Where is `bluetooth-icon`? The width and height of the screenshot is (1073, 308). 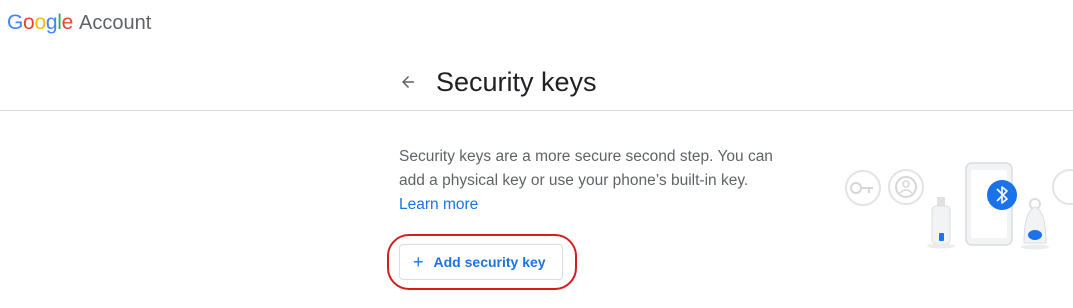 bluetooth-icon is located at coordinates (1002, 195).